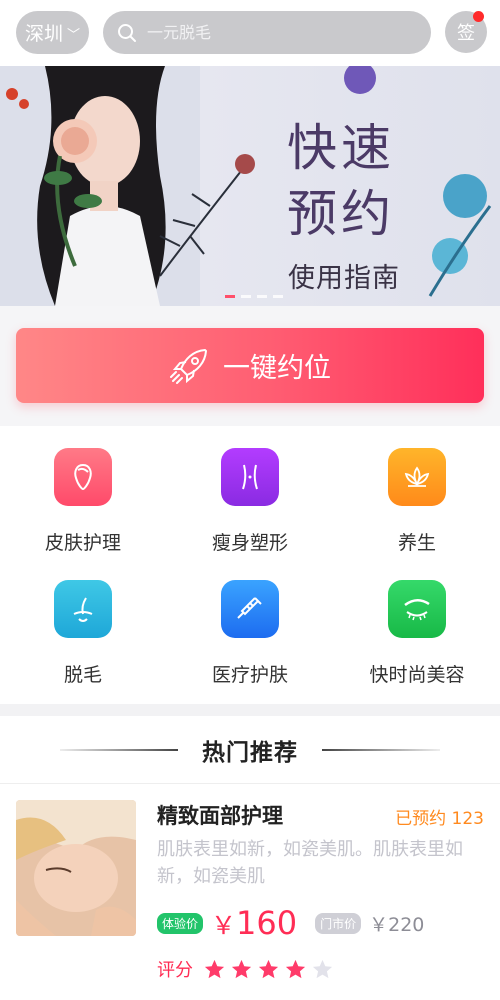 This screenshot has width=500, height=1000. Describe the element at coordinates (277, 368) in the screenshot. I see `quick-book-label: 一键约位` at that location.